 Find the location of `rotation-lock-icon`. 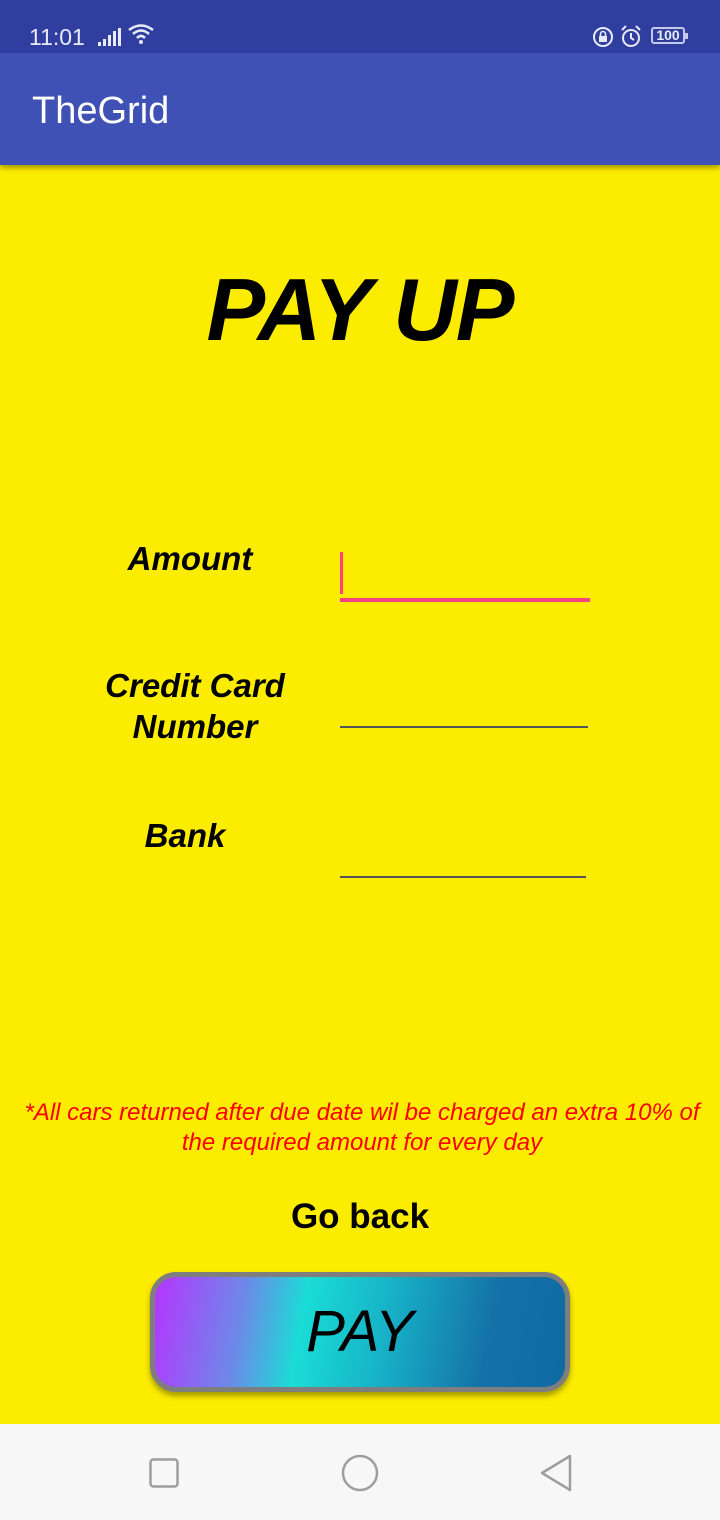

rotation-lock-icon is located at coordinates (603, 39).